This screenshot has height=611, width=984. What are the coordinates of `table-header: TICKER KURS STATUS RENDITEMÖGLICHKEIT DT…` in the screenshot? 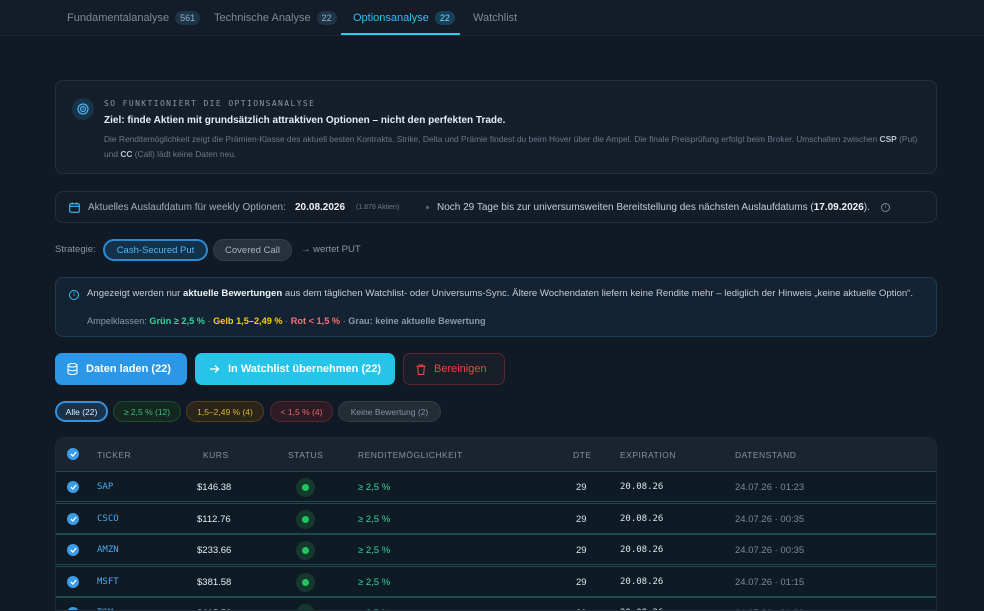 It's located at (496, 454).